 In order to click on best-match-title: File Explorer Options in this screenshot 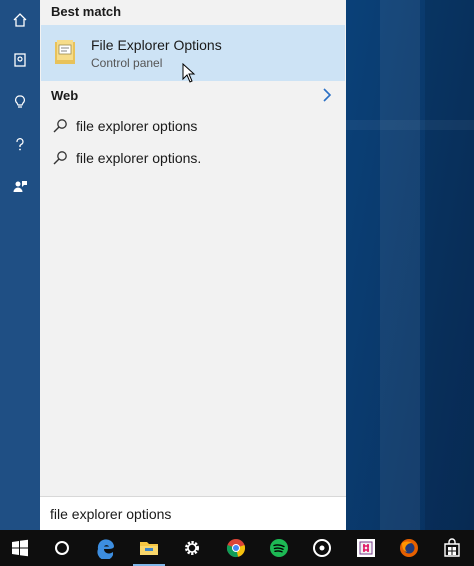, I will do `click(156, 45)`.